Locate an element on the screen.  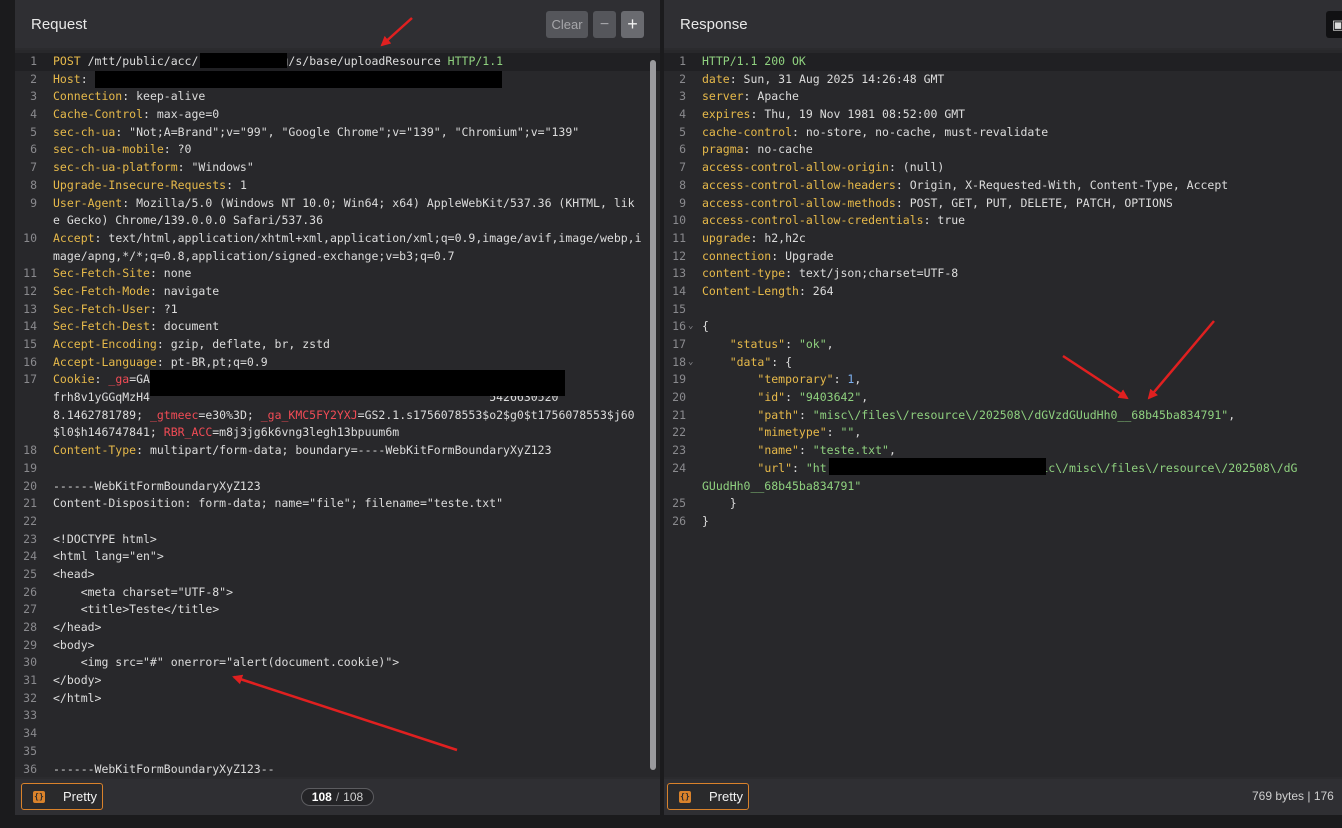
code-line: 11 upgrade: h2,h2c is located at coordinates (1003, 239).